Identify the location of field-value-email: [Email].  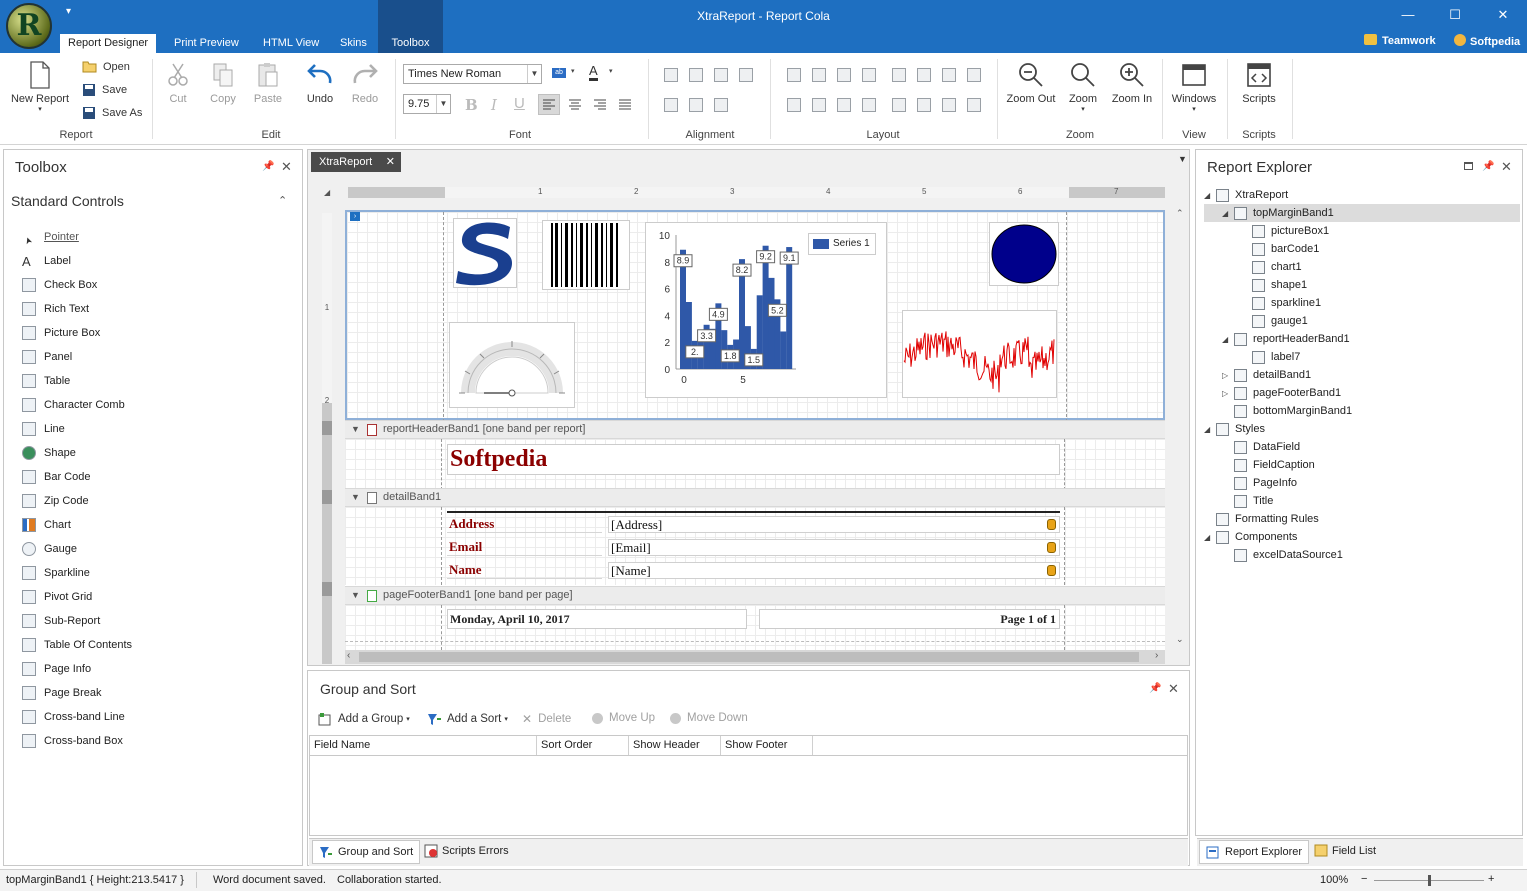
(834, 547).